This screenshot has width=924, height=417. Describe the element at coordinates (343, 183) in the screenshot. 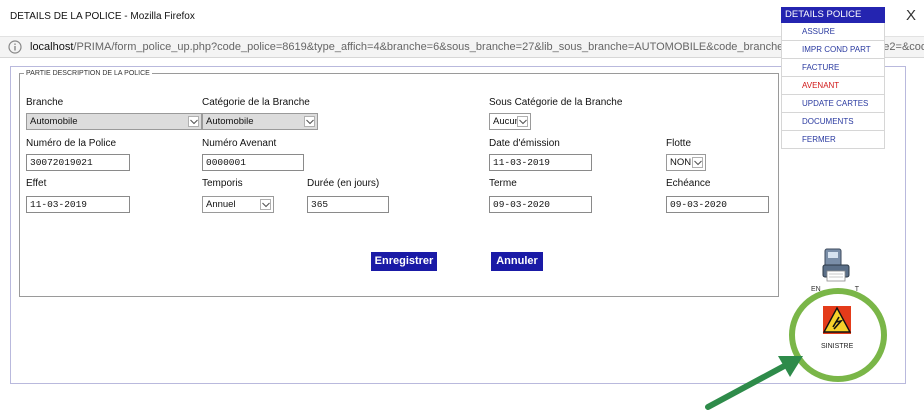

I see `duree-label: Durée (en jours)` at that location.